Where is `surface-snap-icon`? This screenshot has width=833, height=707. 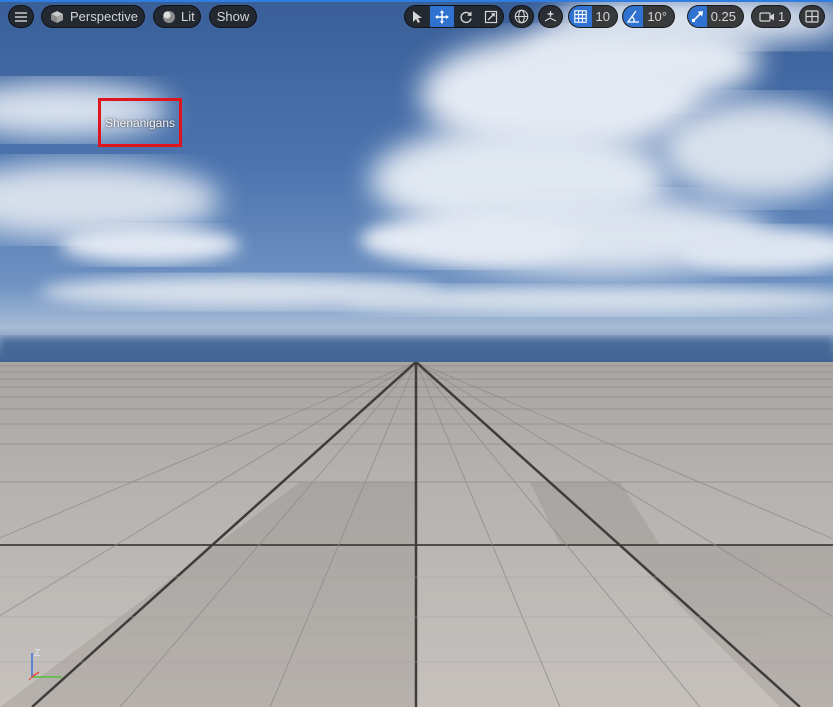
surface-snap-icon is located at coordinates (550, 16).